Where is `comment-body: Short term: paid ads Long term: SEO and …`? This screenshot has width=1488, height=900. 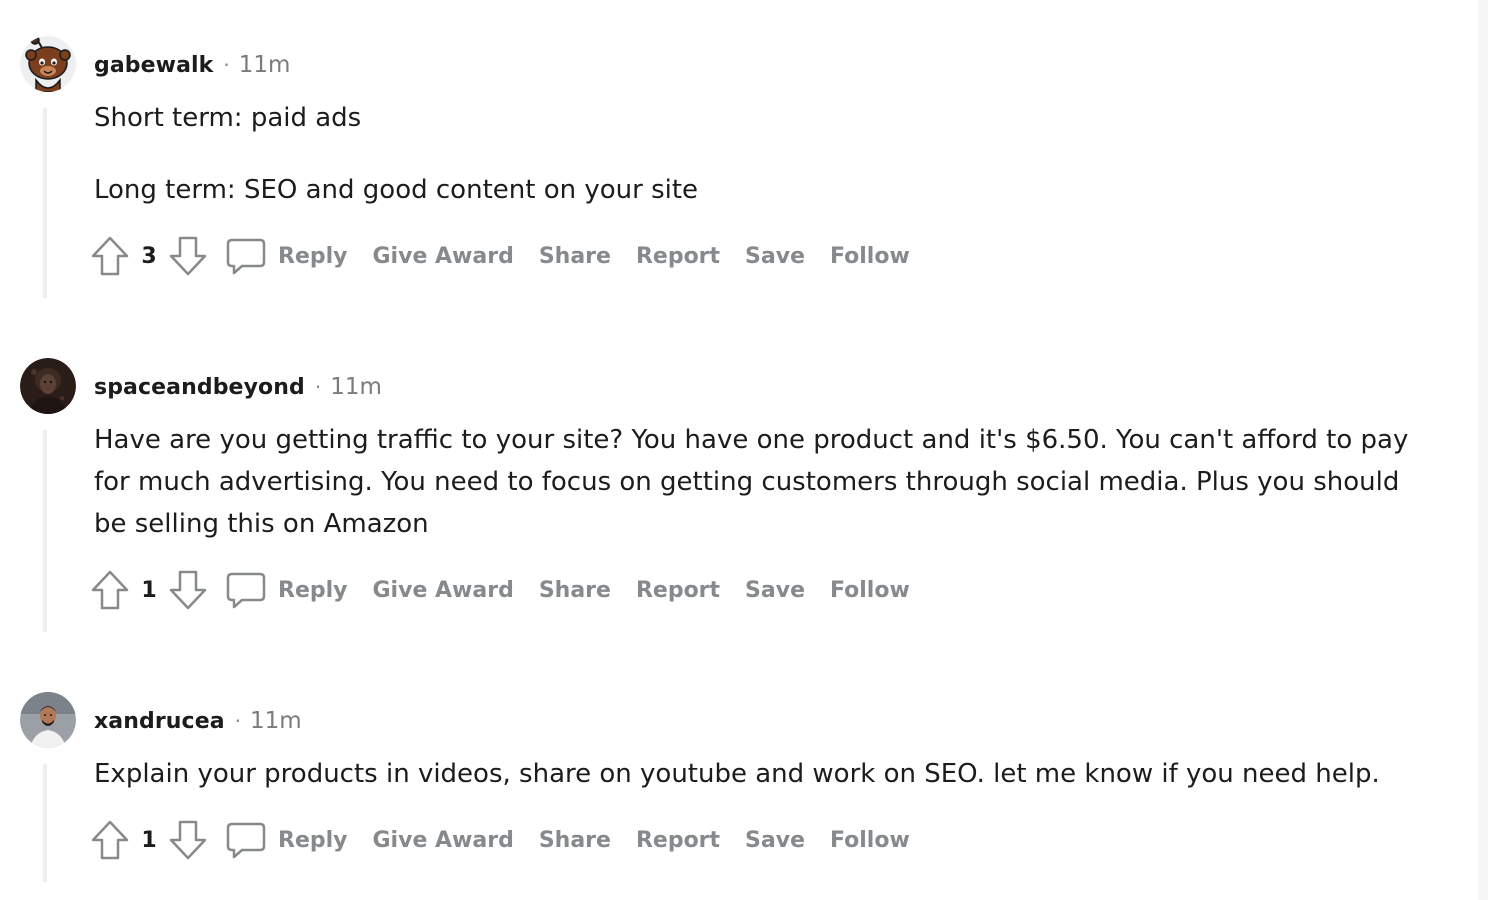 comment-body: Short term: paid ads Long term: SEO and … is located at coordinates (759, 154).